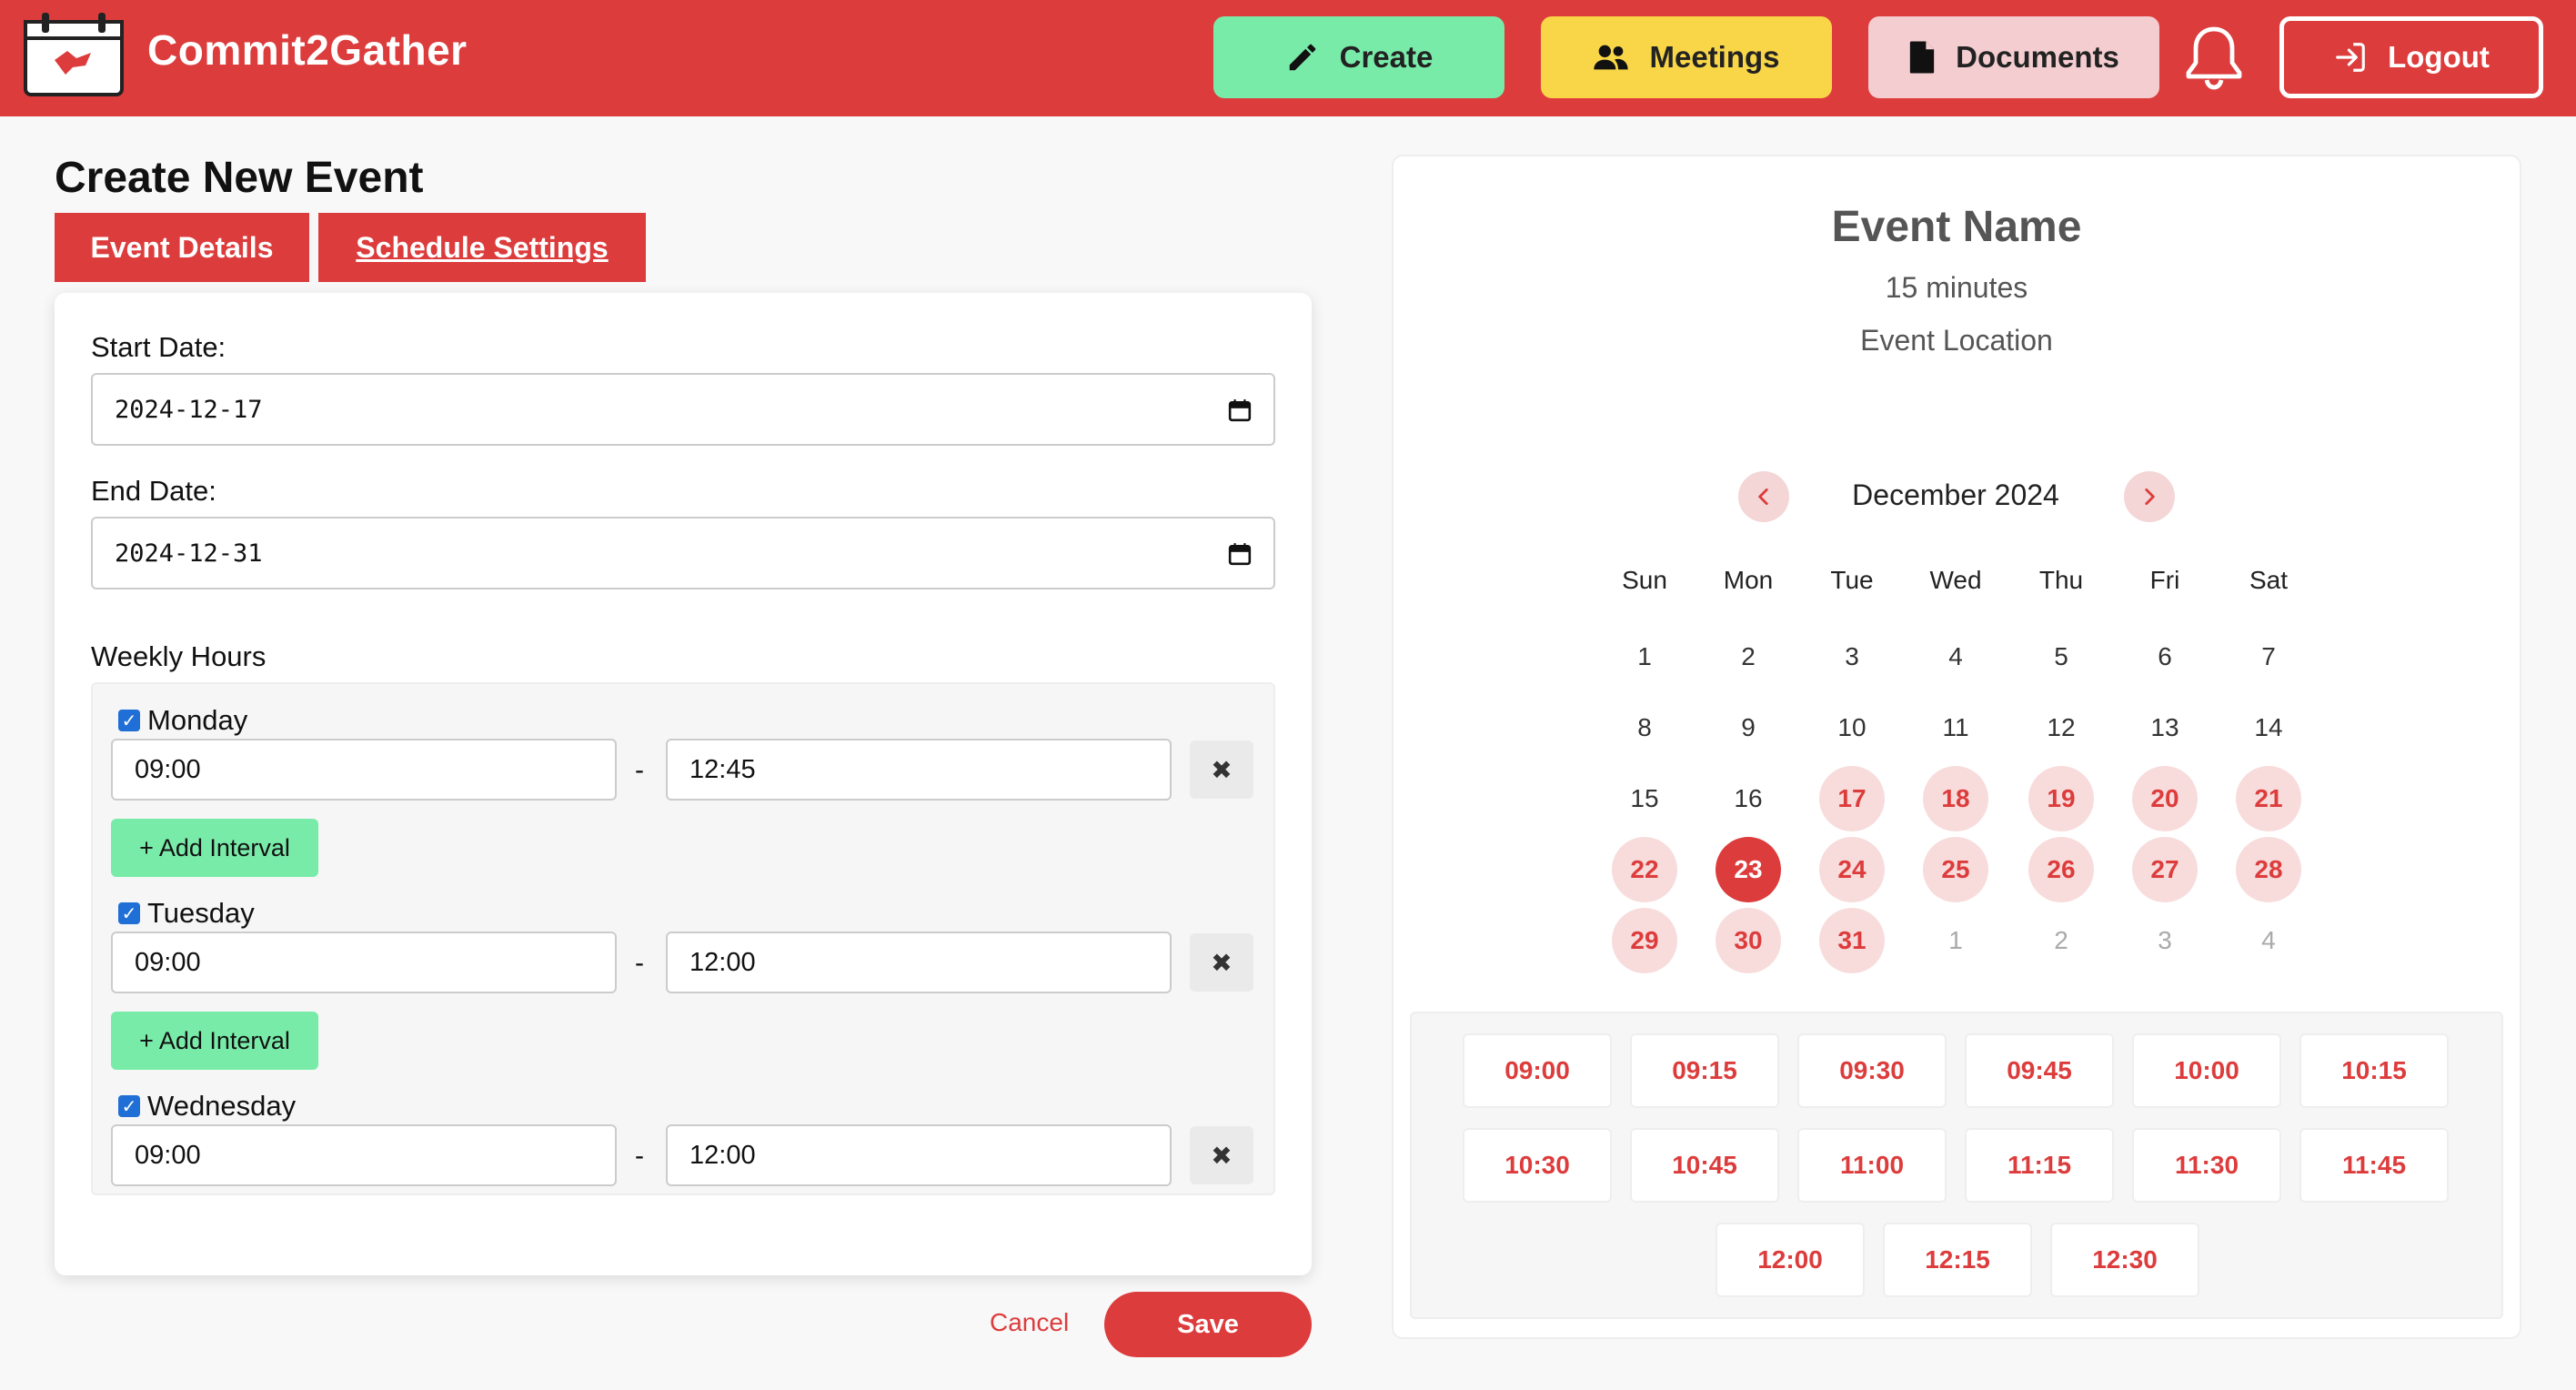 Image resolution: width=2576 pixels, height=1390 pixels. Describe the element at coordinates (1644, 798) in the screenshot. I see `calendar-day: 15` at that location.